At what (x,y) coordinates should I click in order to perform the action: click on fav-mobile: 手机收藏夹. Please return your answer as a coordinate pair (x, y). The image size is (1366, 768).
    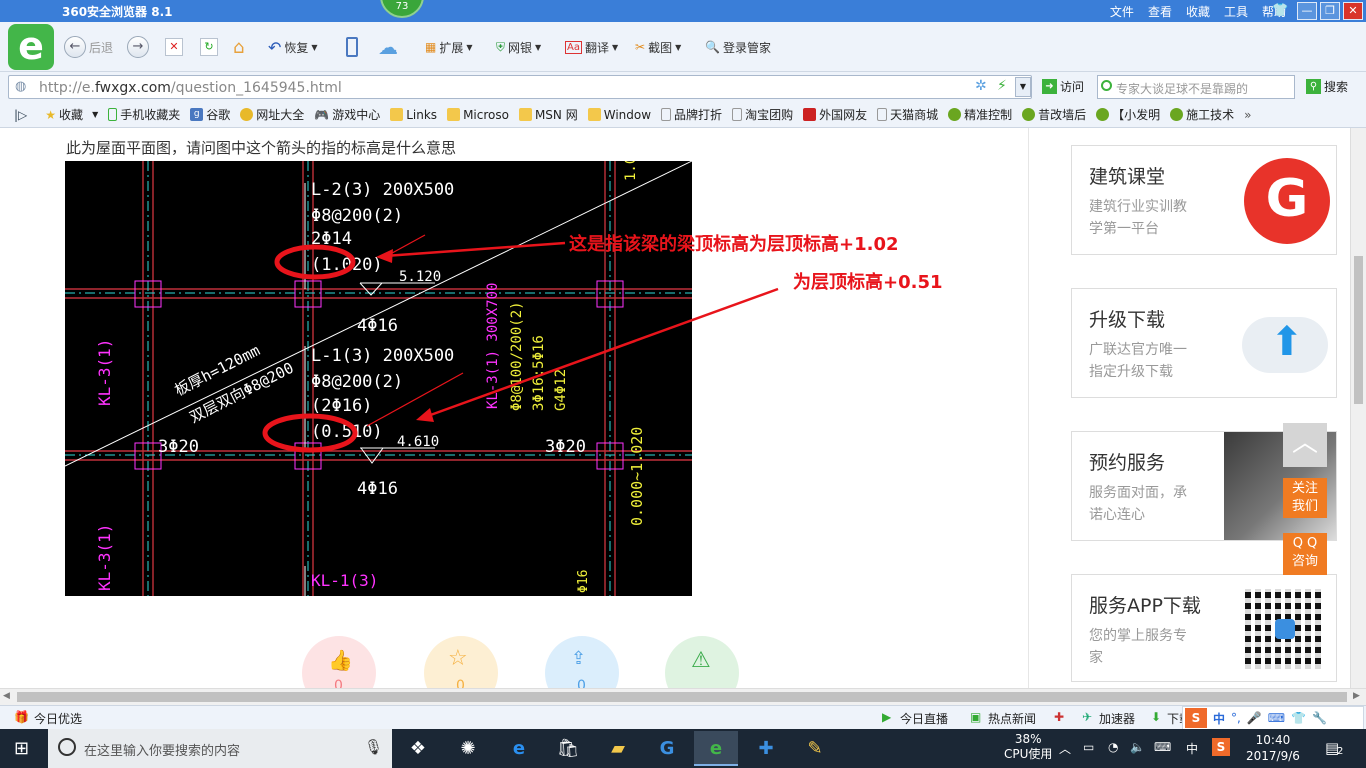
    Looking at the image, I should click on (144, 114).